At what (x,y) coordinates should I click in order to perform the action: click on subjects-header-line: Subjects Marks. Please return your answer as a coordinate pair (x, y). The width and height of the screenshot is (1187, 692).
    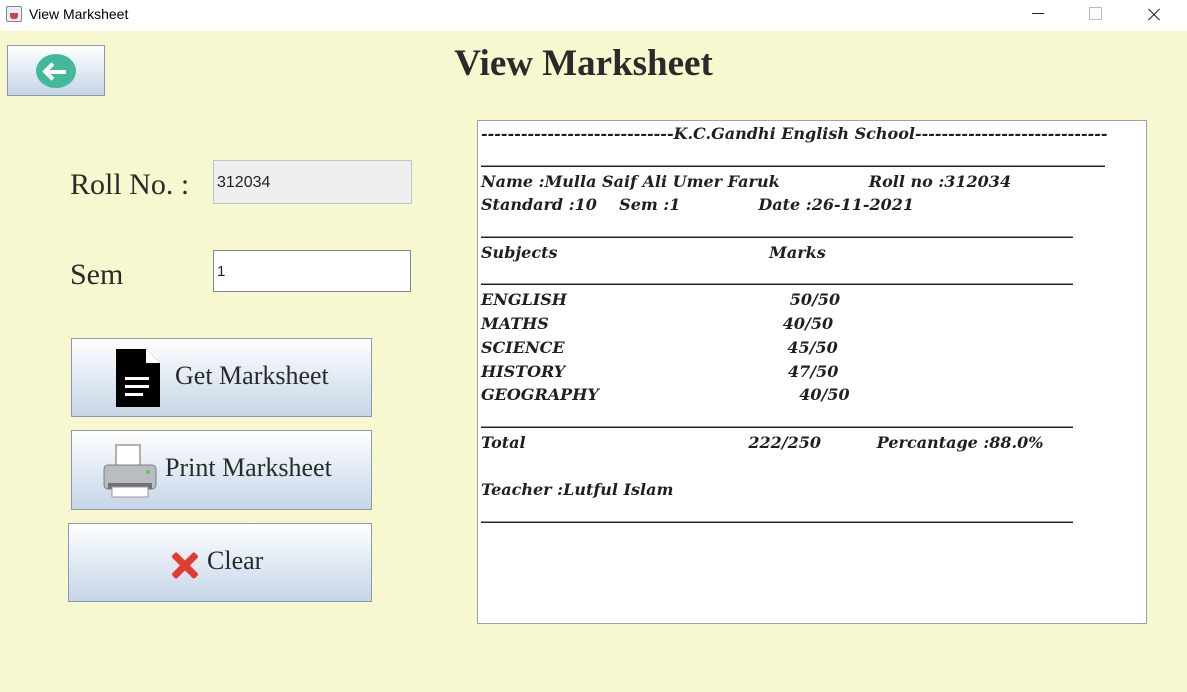
    Looking at the image, I should click on (653, 252).